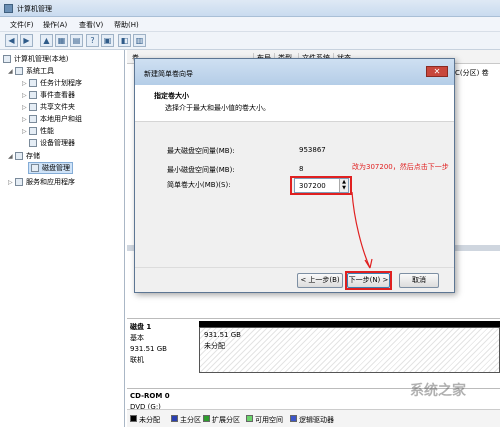  I want to click on menu-file: 文件(F), so click(22, 25).